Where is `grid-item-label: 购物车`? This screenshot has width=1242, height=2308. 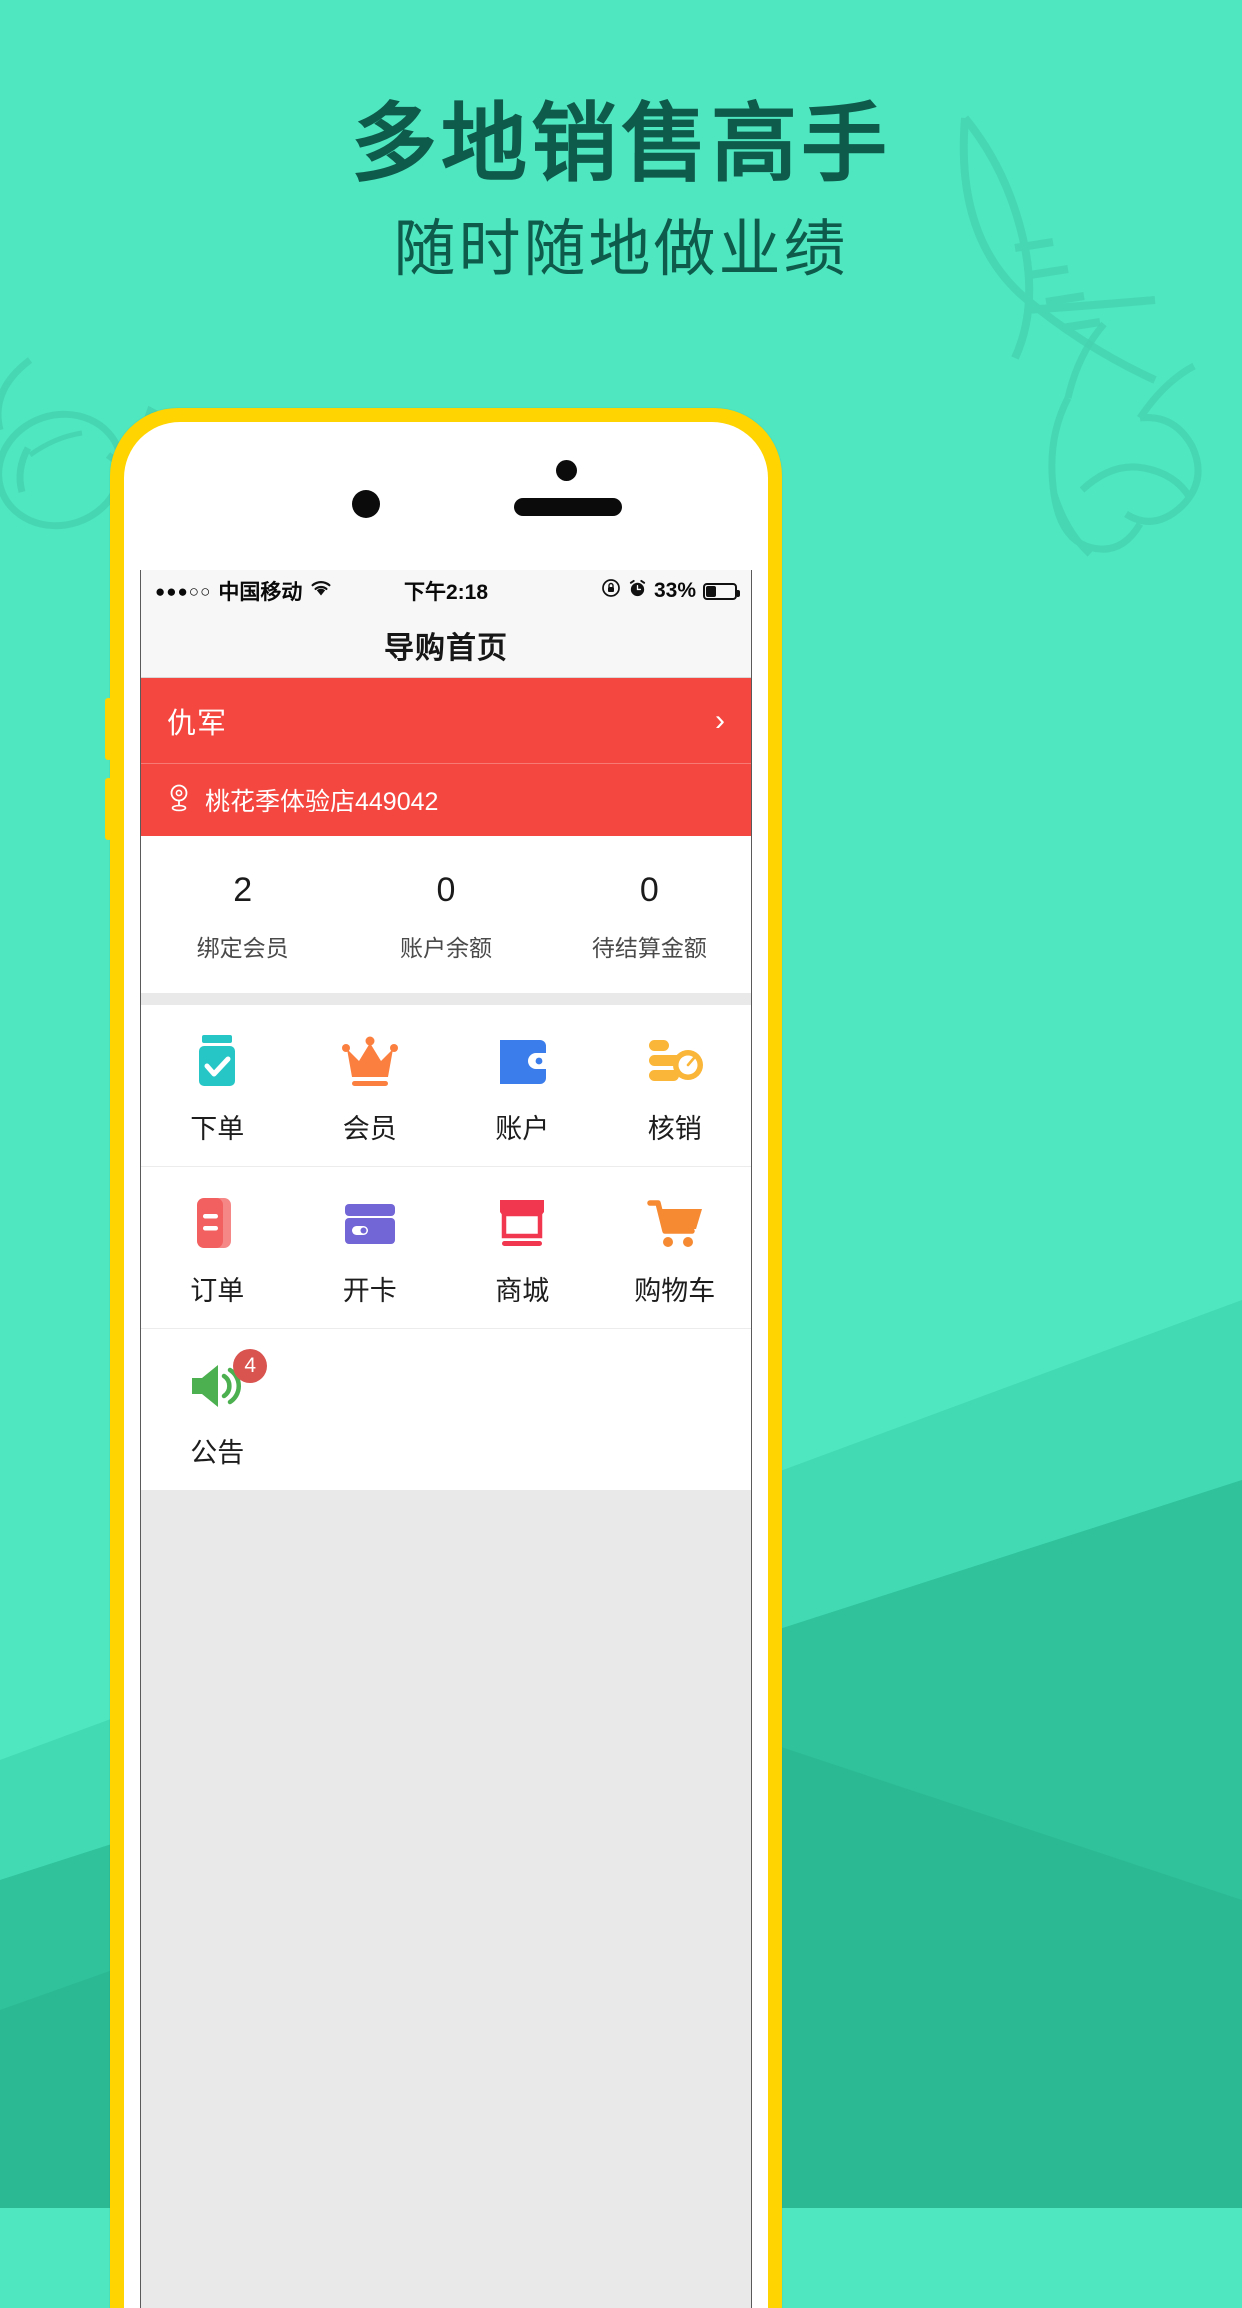
grid-item-label: 购物车 is located at coordinates (675, 1290).